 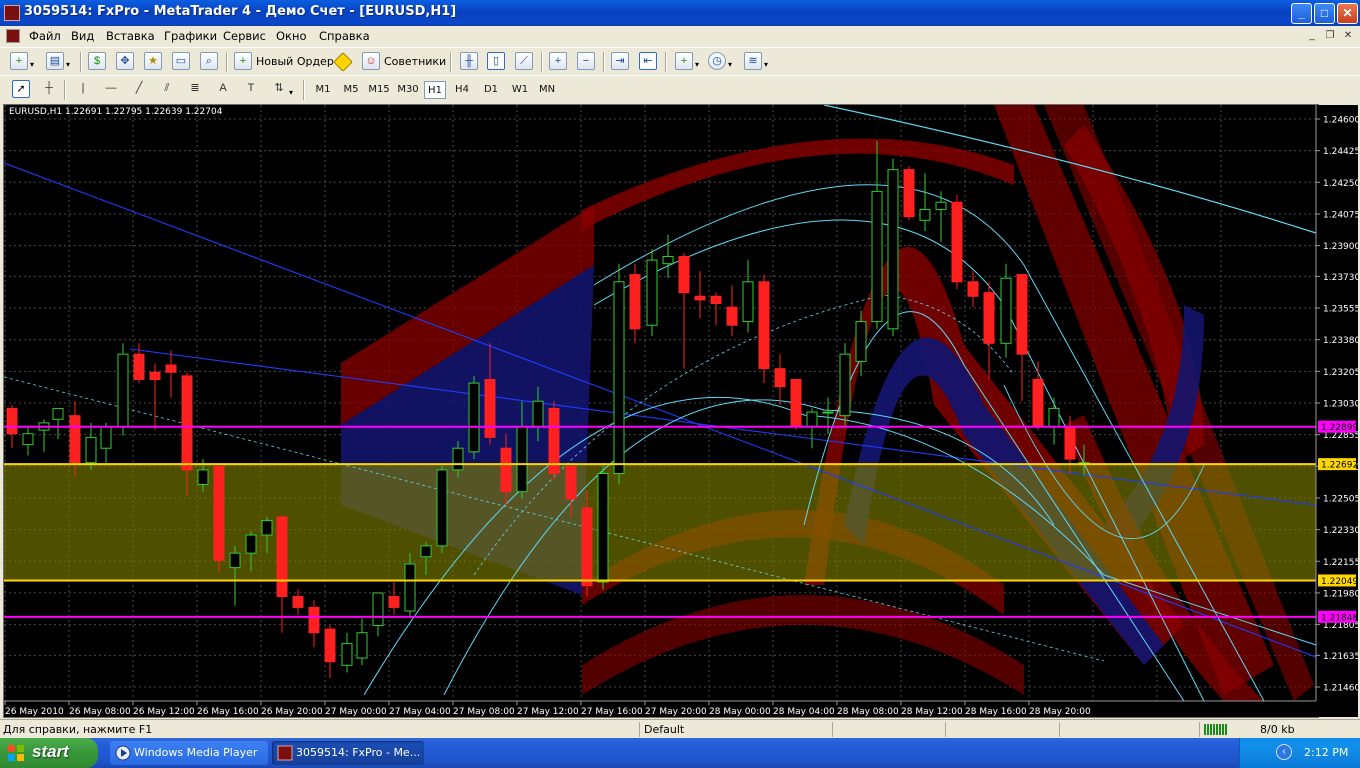 I want to click on time-label: 27 May 04:00, so click(x=420, y=712).